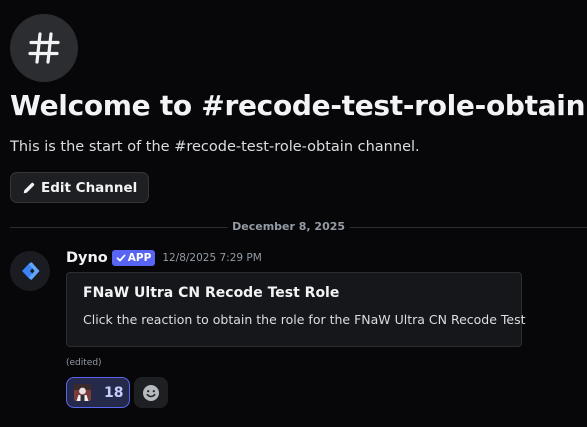 The width and height of the screenshot is (587, 427). What do you see at coordinates (298, 105) in the screenshot?
I see `welcome-title: Welcome to #recode-test-role-obtain!` at bounding box center [298, 105].